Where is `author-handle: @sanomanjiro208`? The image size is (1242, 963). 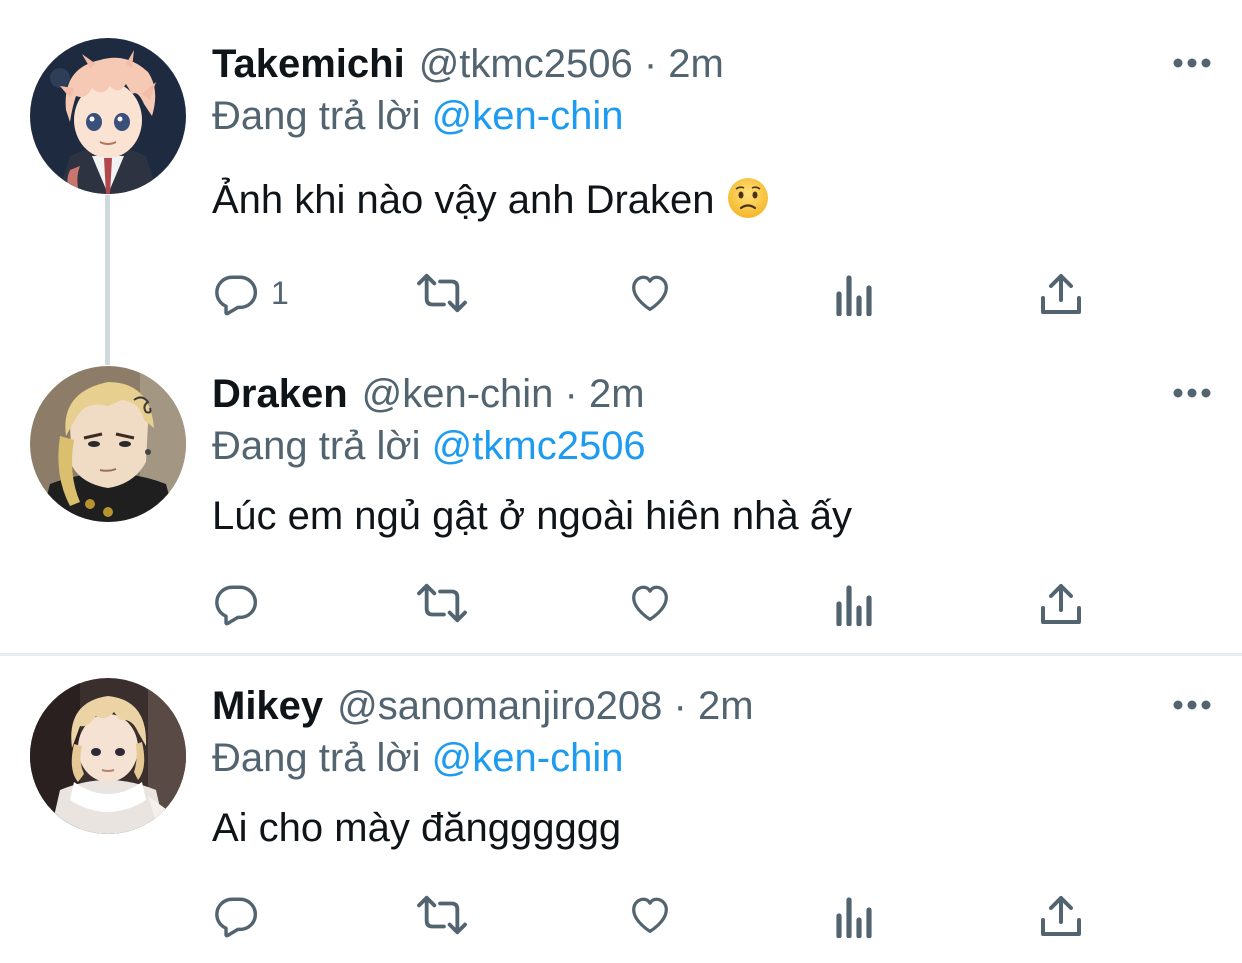 author-handle: @sanomanjiro208 is located at coordinates (499, 706).